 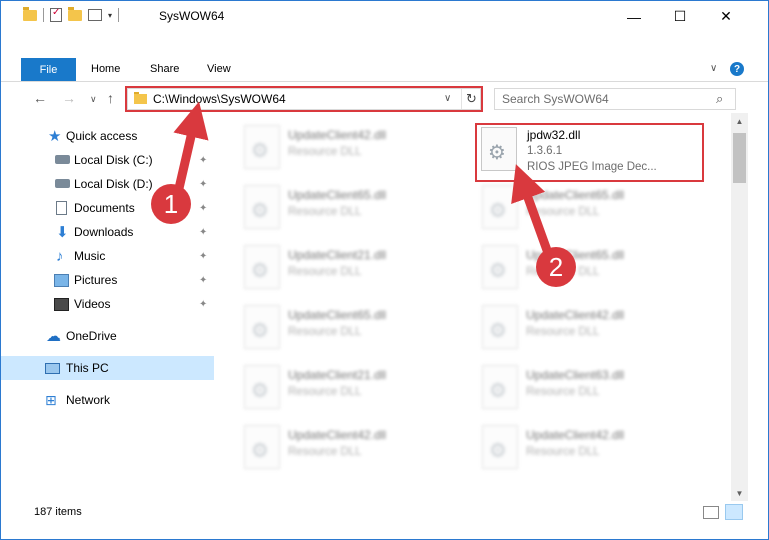 I want to click on properties-icon, so click(x=56, y=14).